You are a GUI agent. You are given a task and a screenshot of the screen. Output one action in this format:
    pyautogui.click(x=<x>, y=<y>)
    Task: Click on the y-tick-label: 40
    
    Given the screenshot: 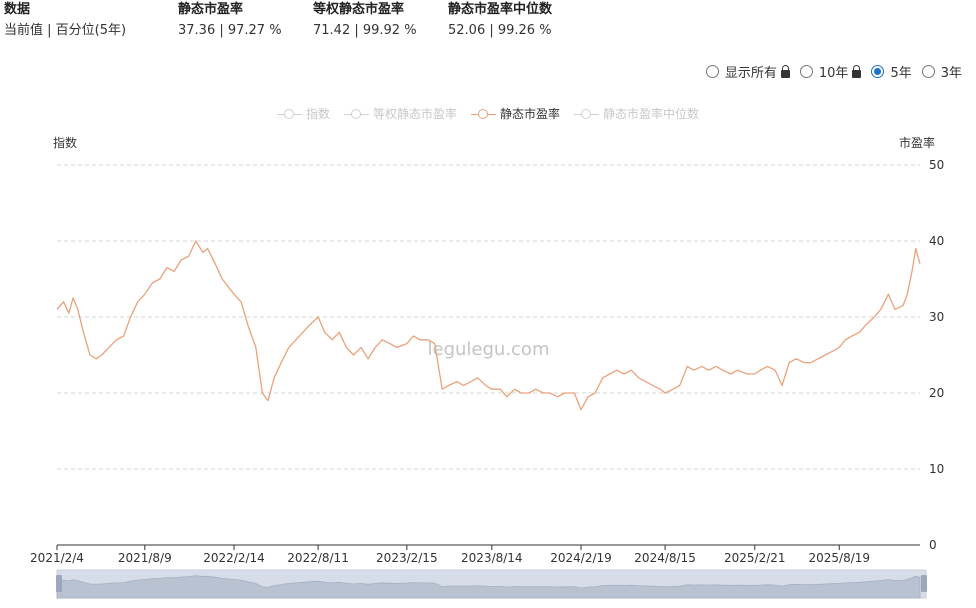 What is the action you would take?
    pyautogui.click(x=936, y=241)
    